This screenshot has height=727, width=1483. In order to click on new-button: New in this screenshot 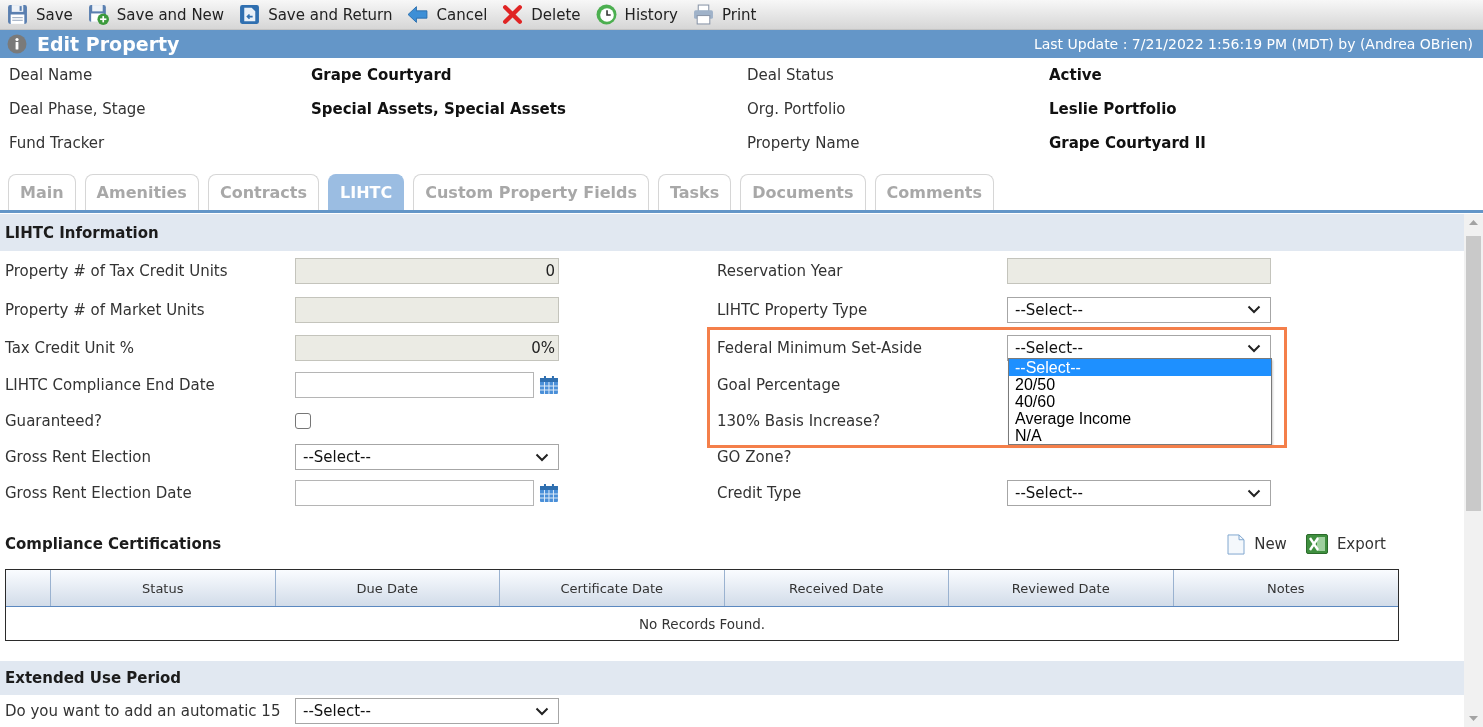, I will do `click(1257, 544)`.